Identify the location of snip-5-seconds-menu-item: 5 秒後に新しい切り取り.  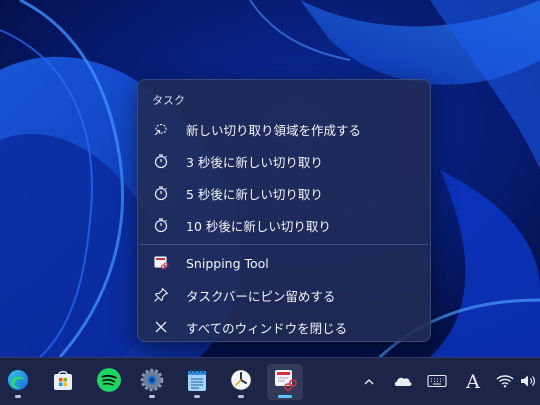
(284, 193).